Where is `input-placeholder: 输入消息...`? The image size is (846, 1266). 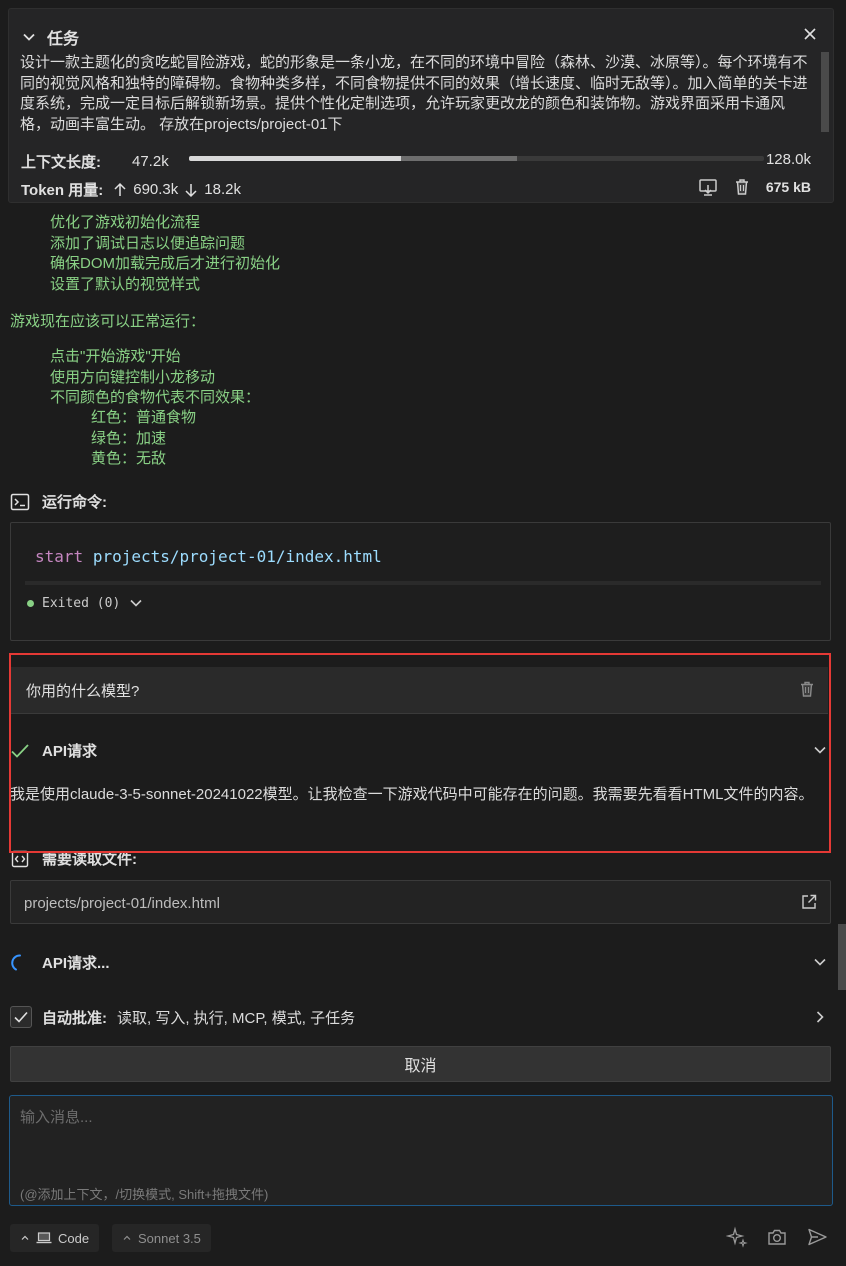 input-placeholder: 输入消息... is located at coordinates (56, 1117).